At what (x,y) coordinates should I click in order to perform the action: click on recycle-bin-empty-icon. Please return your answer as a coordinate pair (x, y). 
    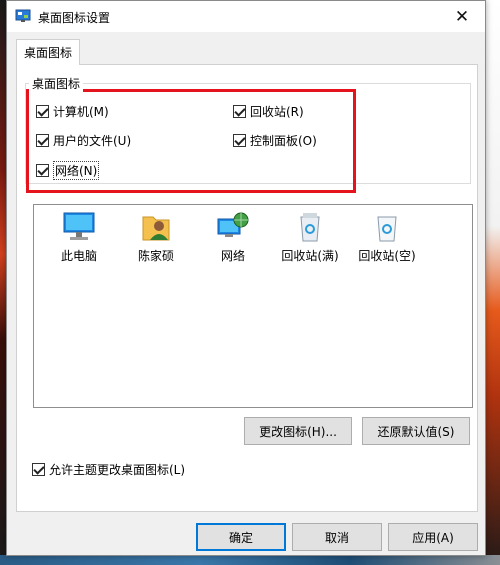
    Looking at the image, I should click on (387, 229).